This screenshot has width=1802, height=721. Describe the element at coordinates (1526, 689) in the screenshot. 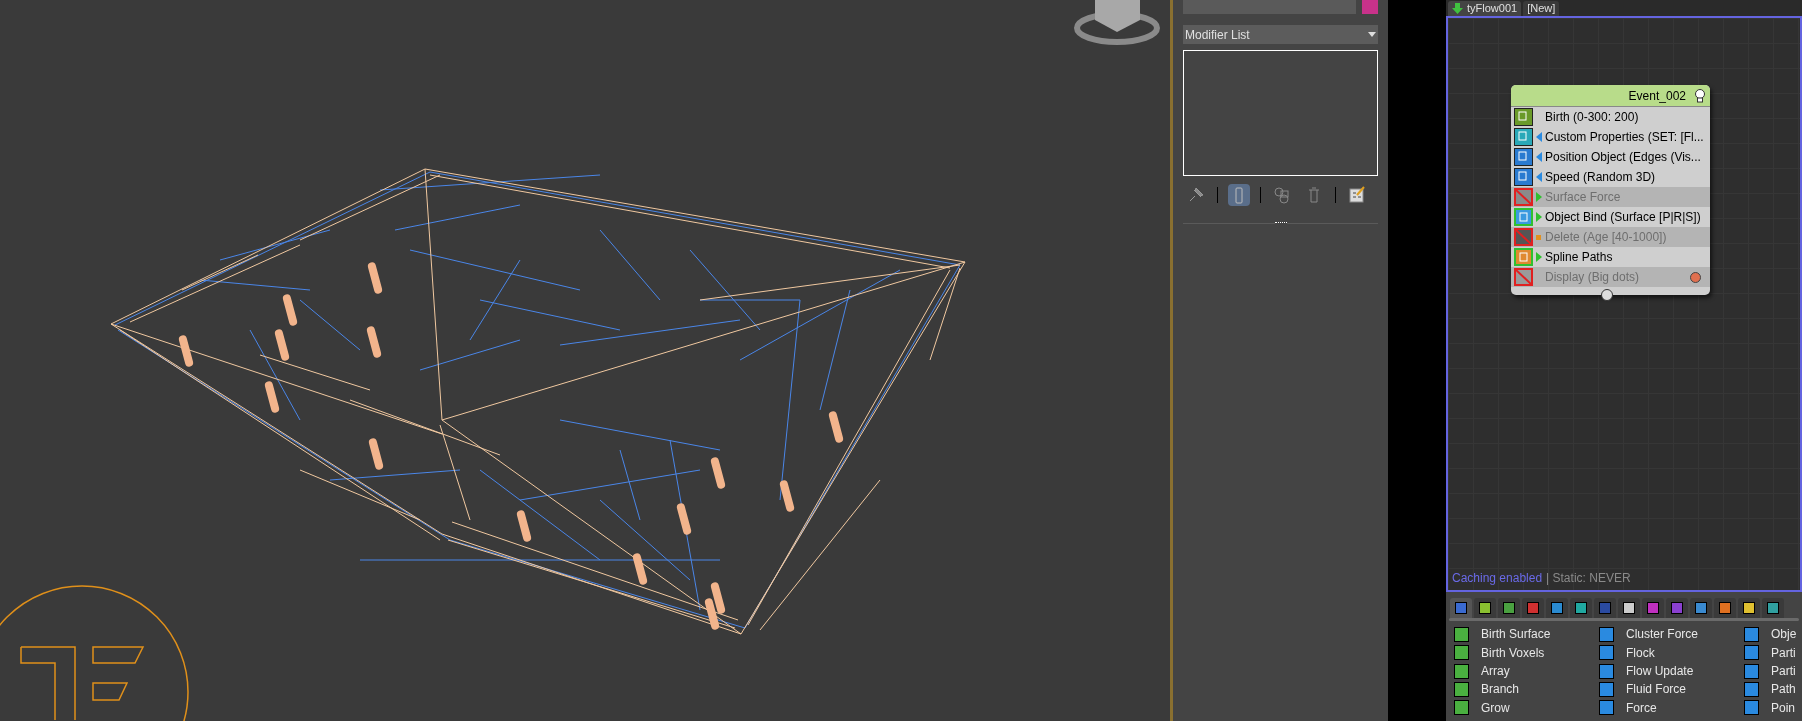

I see `operator-list-item: Branch` at that location.